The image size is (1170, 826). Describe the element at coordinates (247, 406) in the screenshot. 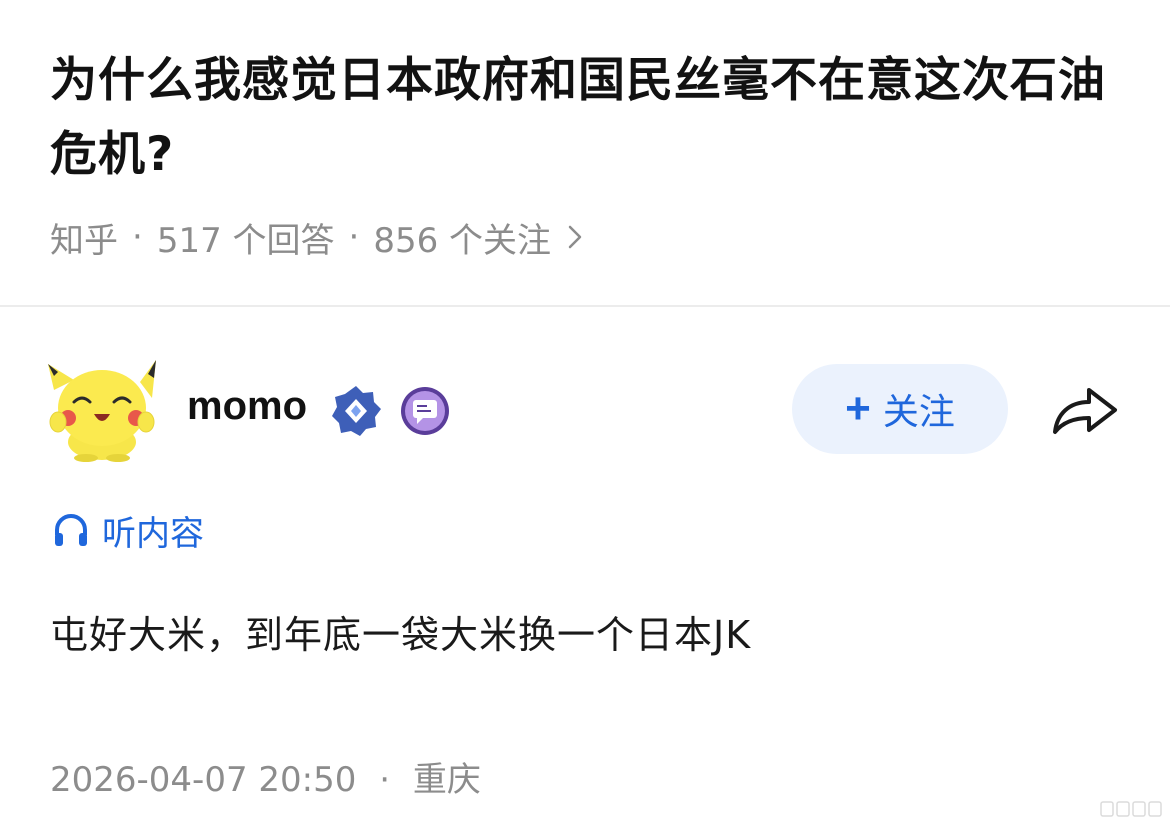

I see `author-name: momo` at that location.